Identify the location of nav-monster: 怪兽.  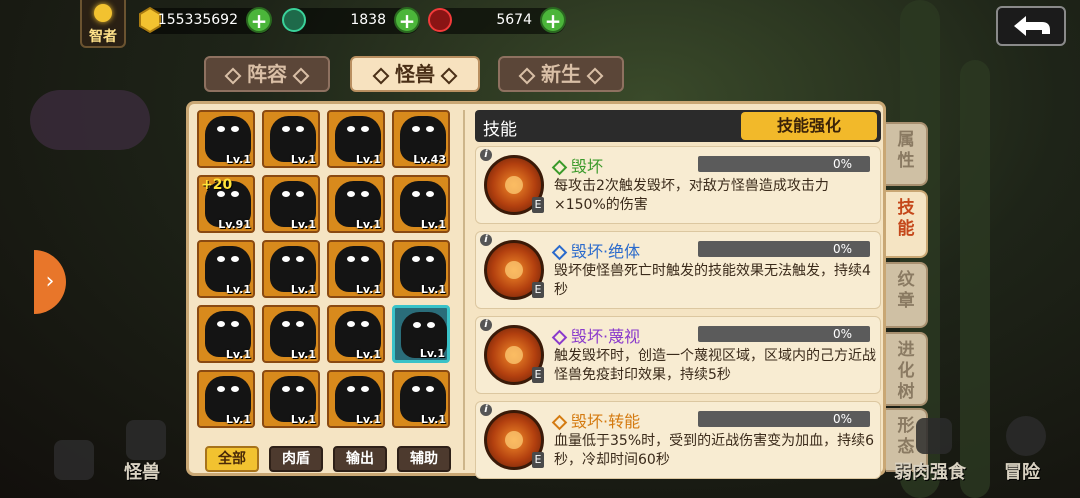
(142, 471).